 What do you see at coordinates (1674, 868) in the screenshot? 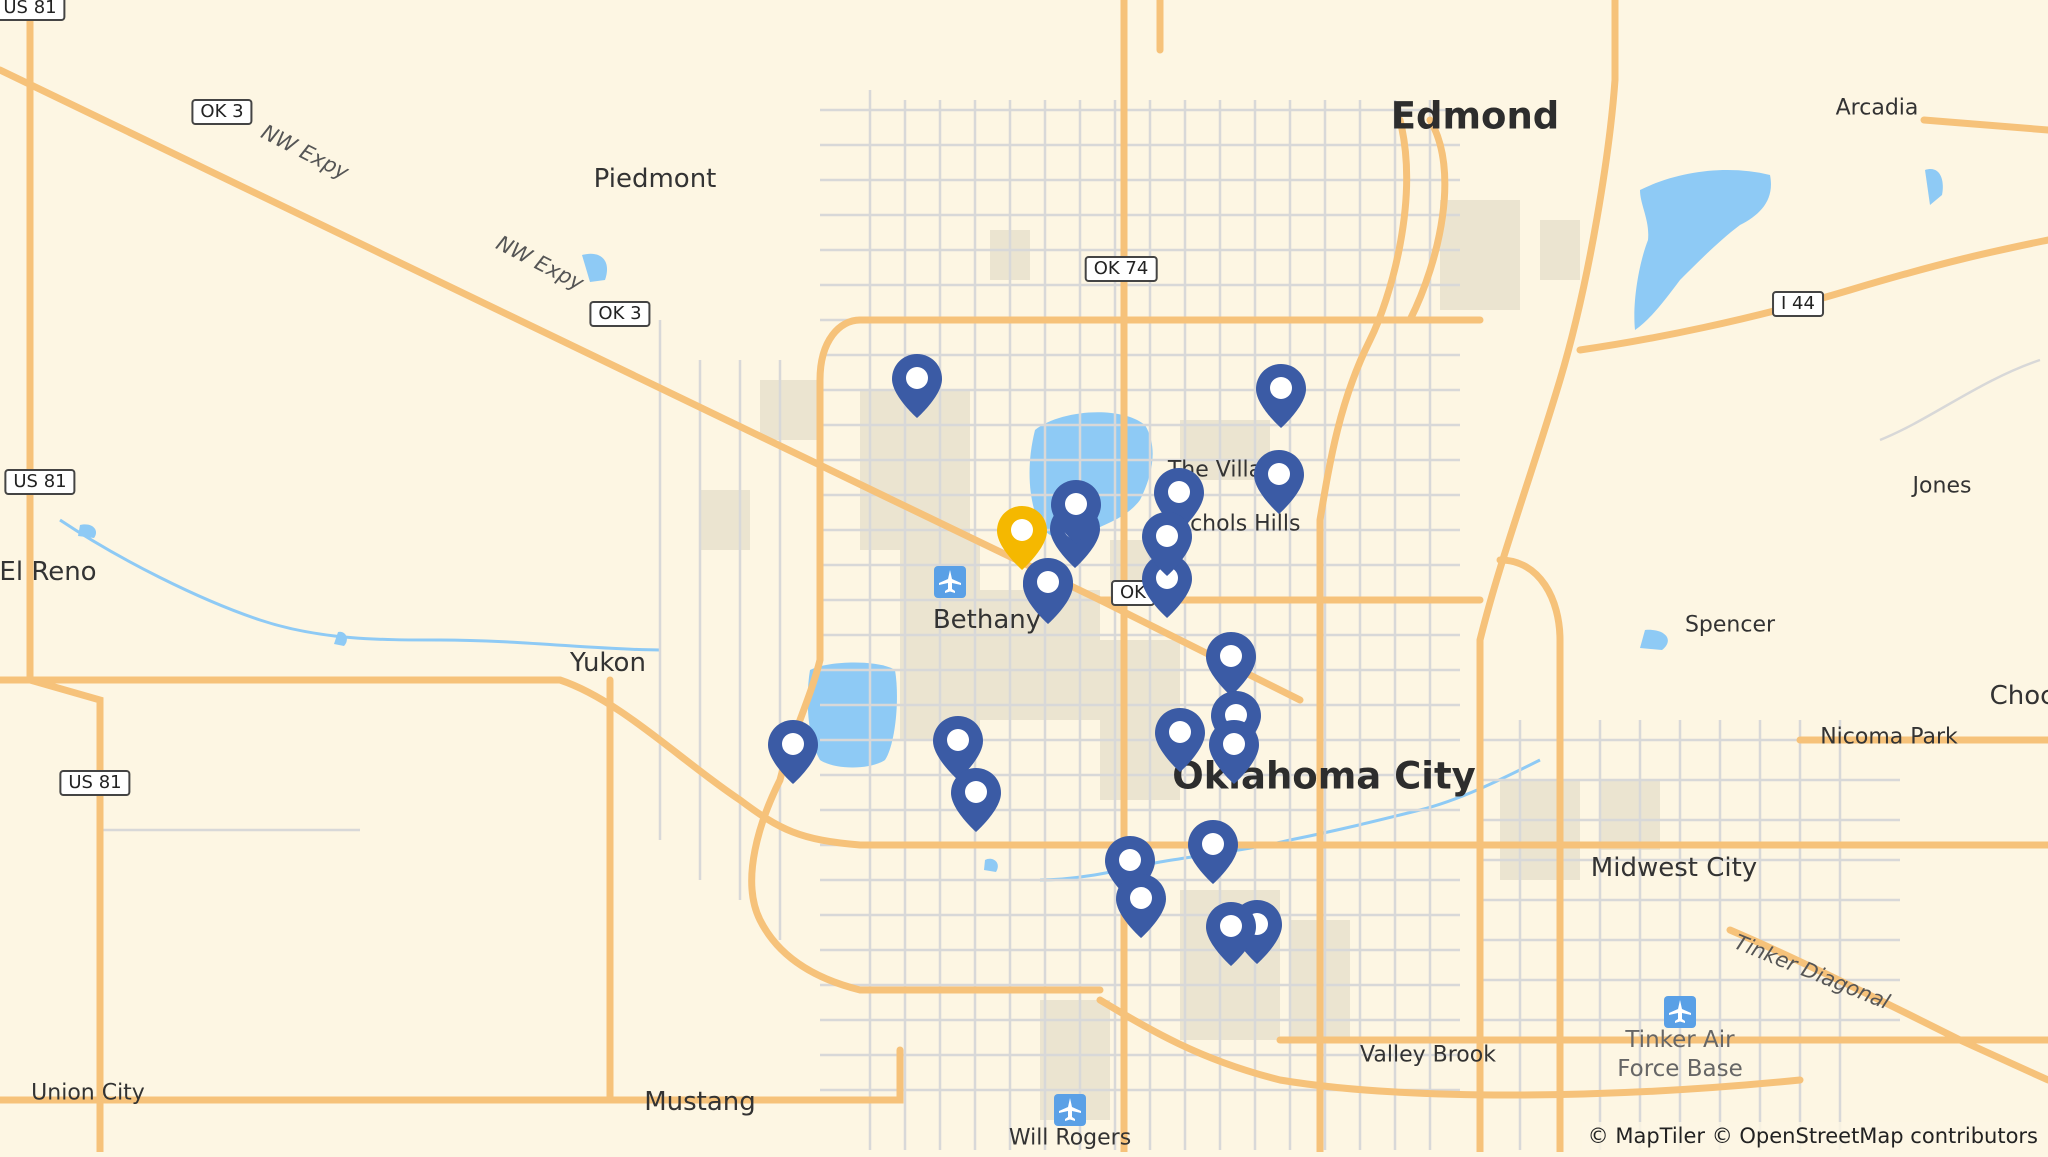
I see `place-label-midwest-city: Midwest City` at bounding box center [1674, 868].